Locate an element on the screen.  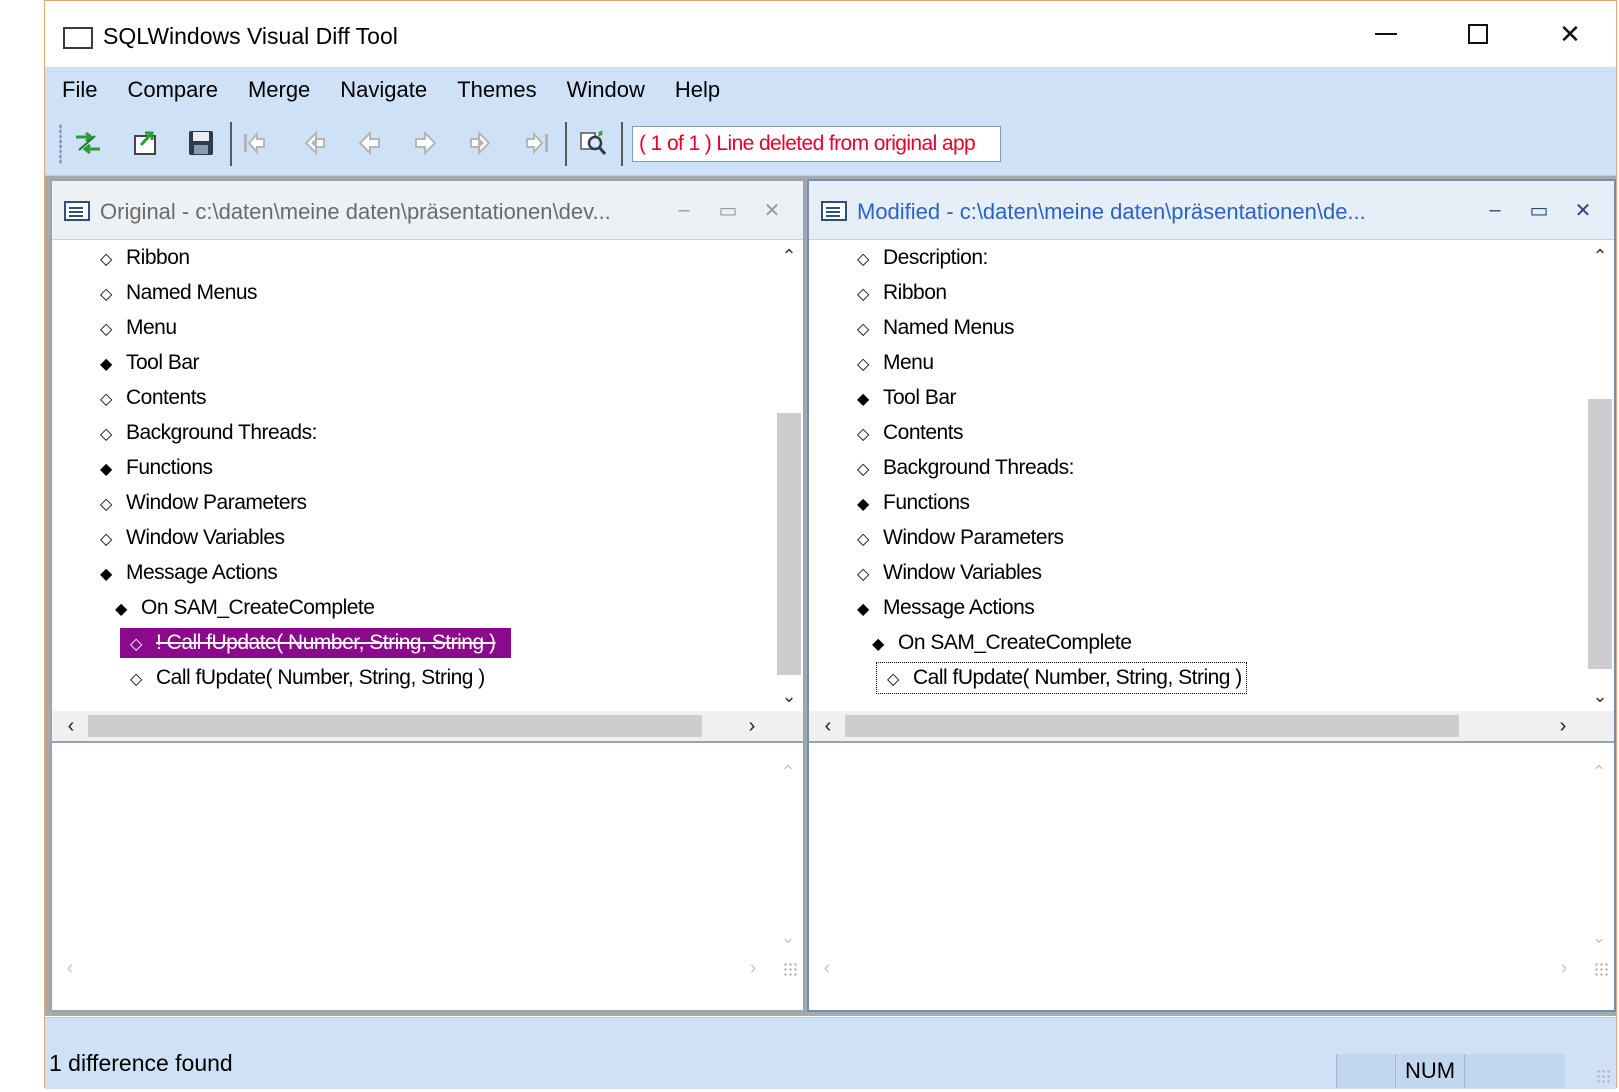
focused-tree-row: ◇ Call fUpdate( Number, String, String ) is located at coordinates (1061, 678).